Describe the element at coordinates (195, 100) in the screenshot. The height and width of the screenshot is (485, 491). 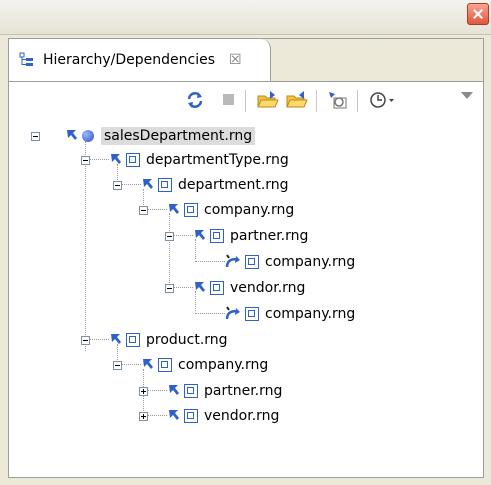
I see `refresh-icon` at that location.